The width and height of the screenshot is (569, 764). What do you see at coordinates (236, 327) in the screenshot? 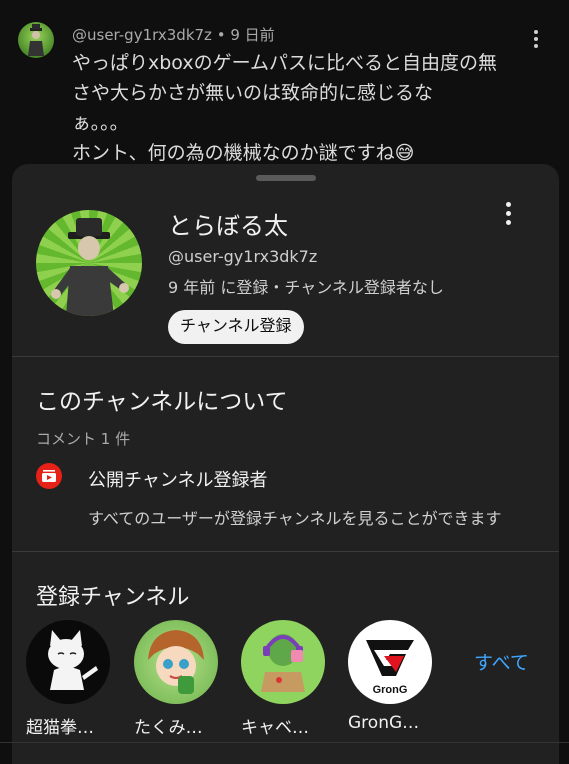
I see `subscribe-button: チャンネル登録` at bounding box center [236, 327].